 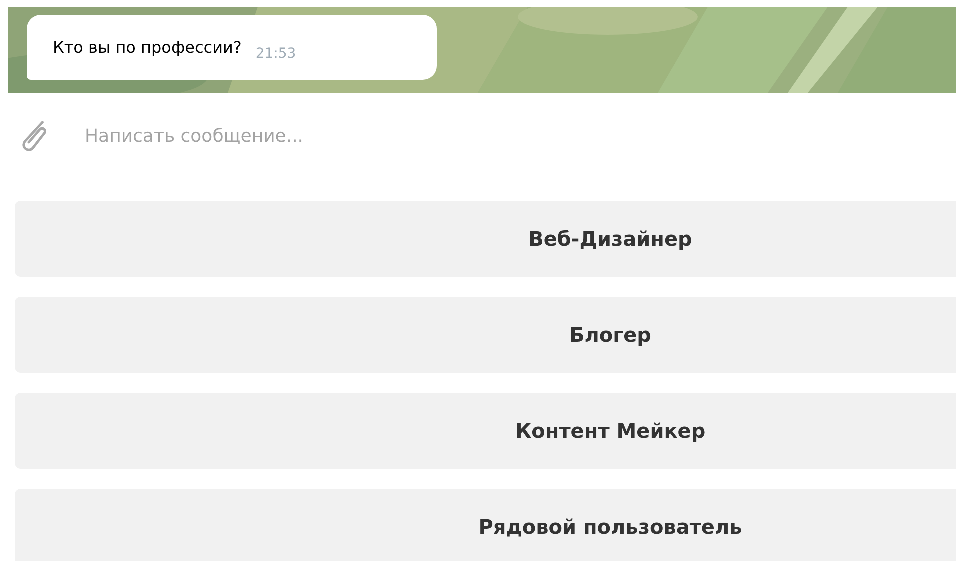 I want to click on keyboard-button: Контент Мейкер, so click(x=485, y=431).